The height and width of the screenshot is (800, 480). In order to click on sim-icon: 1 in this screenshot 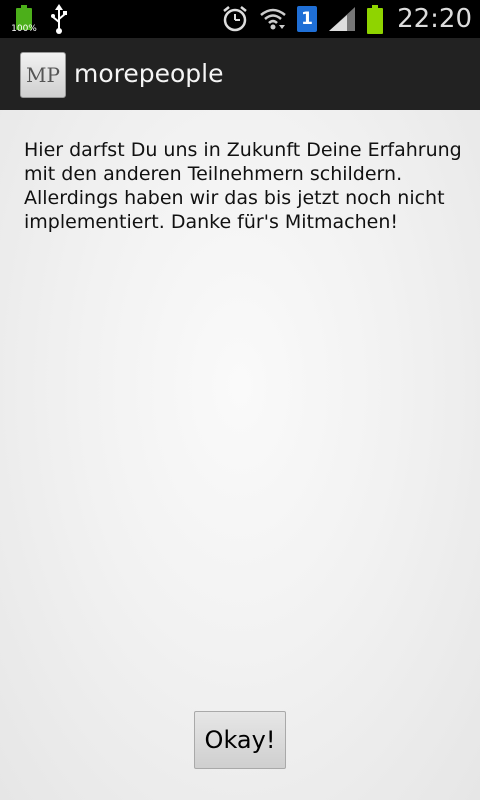, I will do `click(307, 19)`.